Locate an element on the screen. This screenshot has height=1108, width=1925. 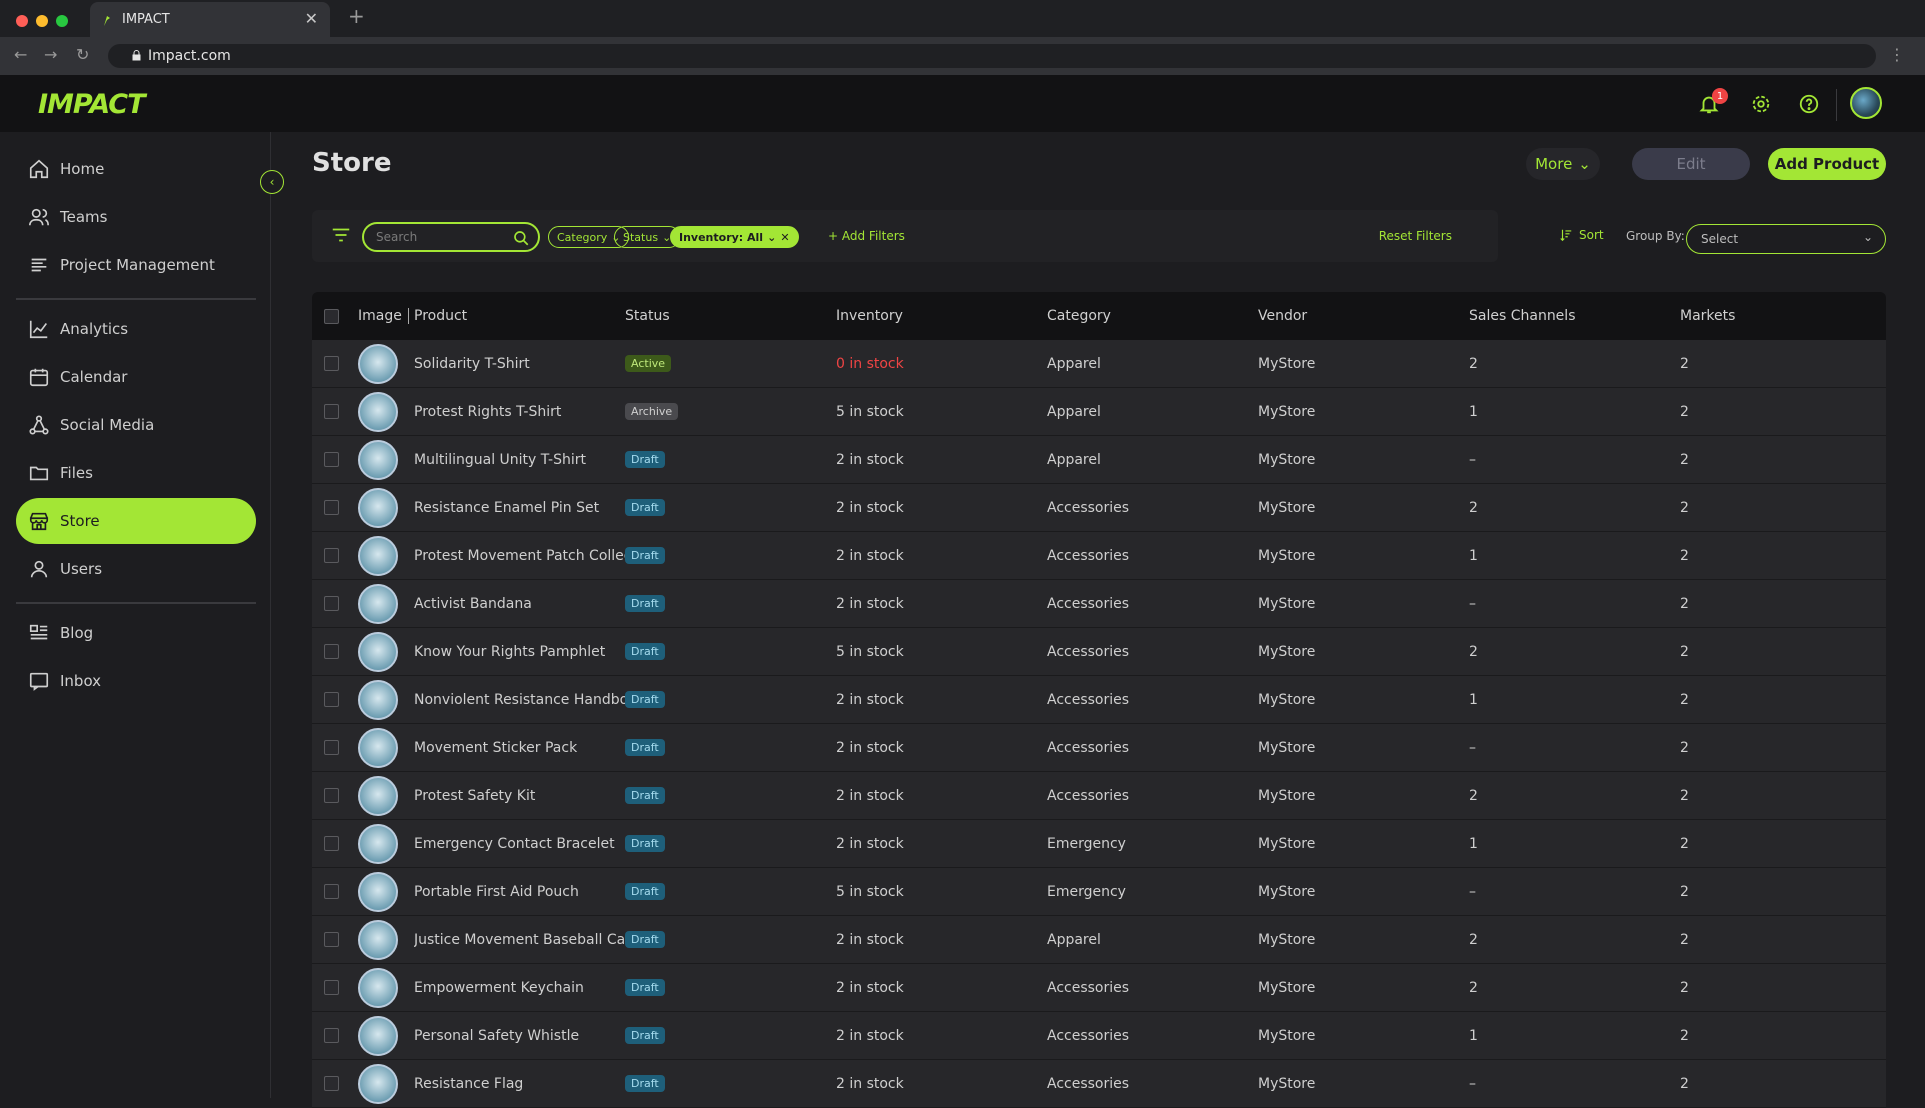
close-window-button is located at coordinates (22, 21).